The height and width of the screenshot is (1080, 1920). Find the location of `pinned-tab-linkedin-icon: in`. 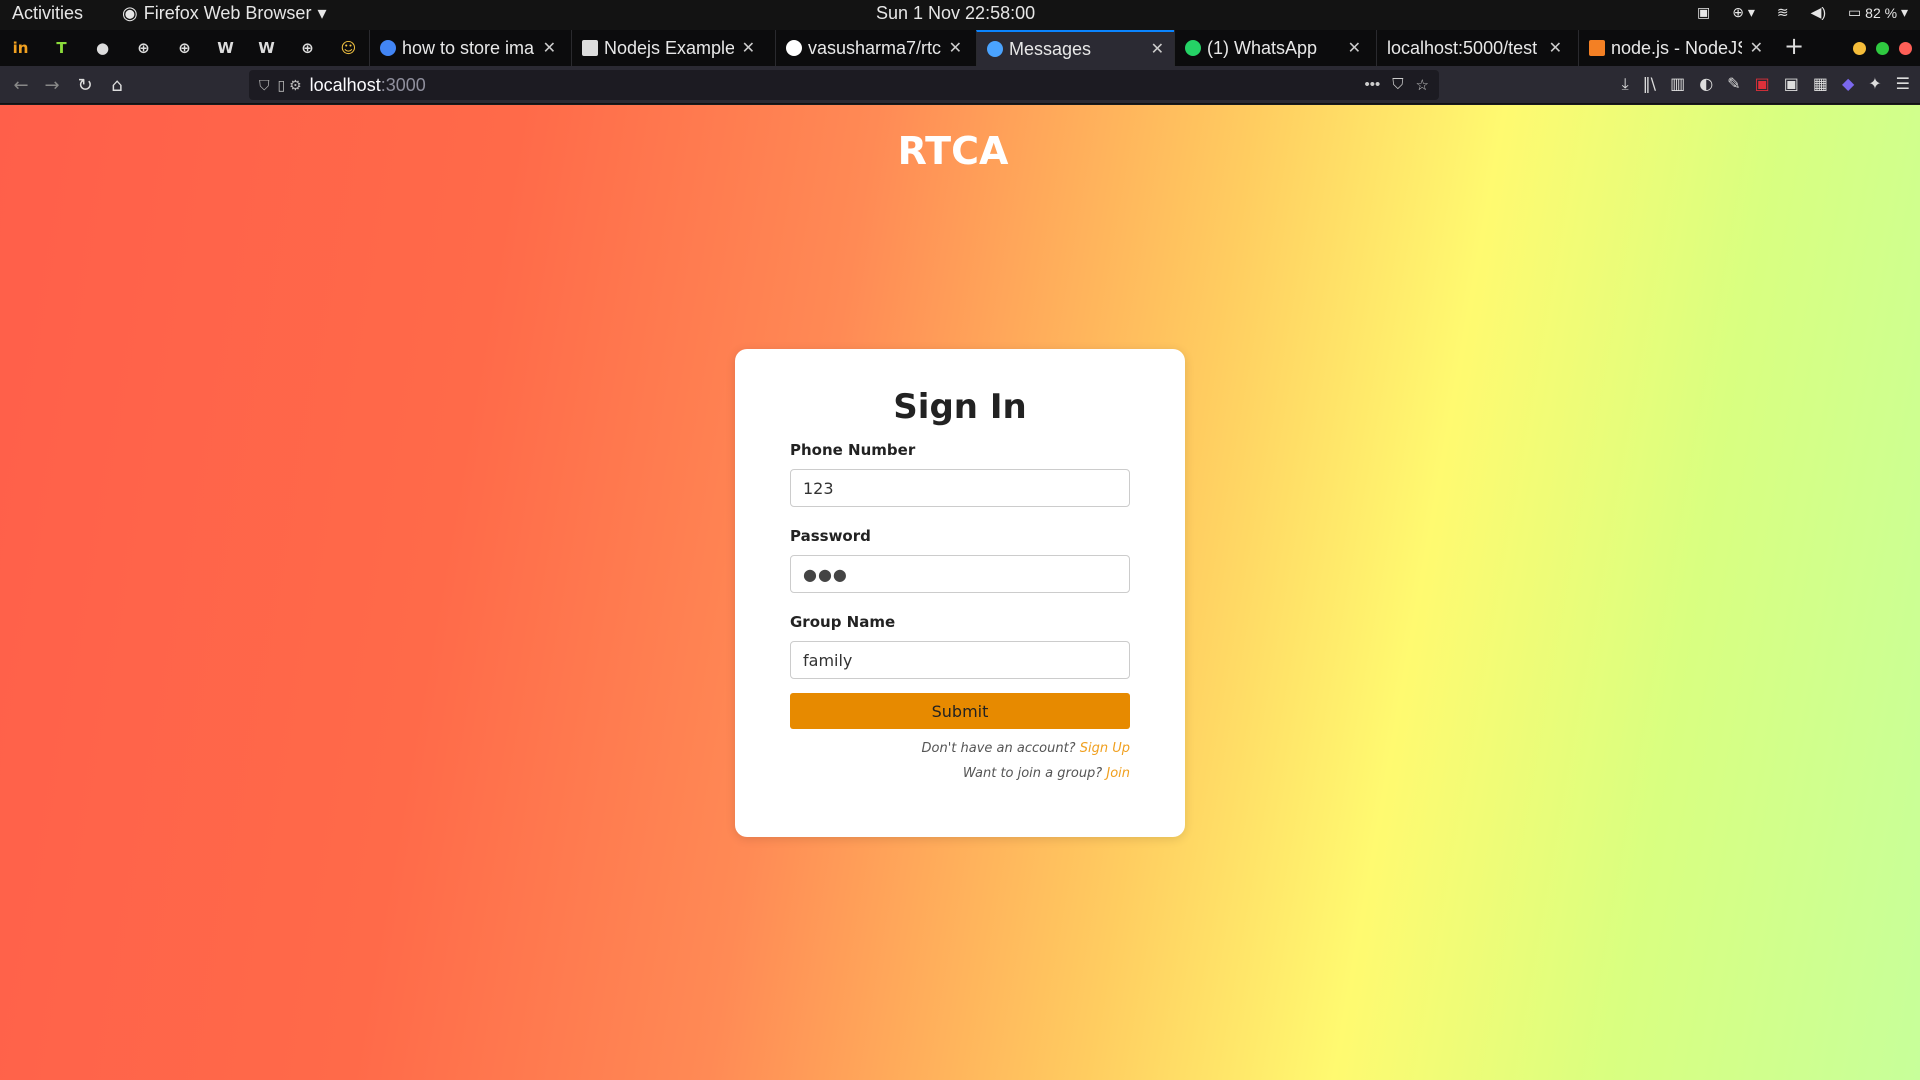

pinned-tab-linkedin-icon: in is located at coordinates (20, 48).